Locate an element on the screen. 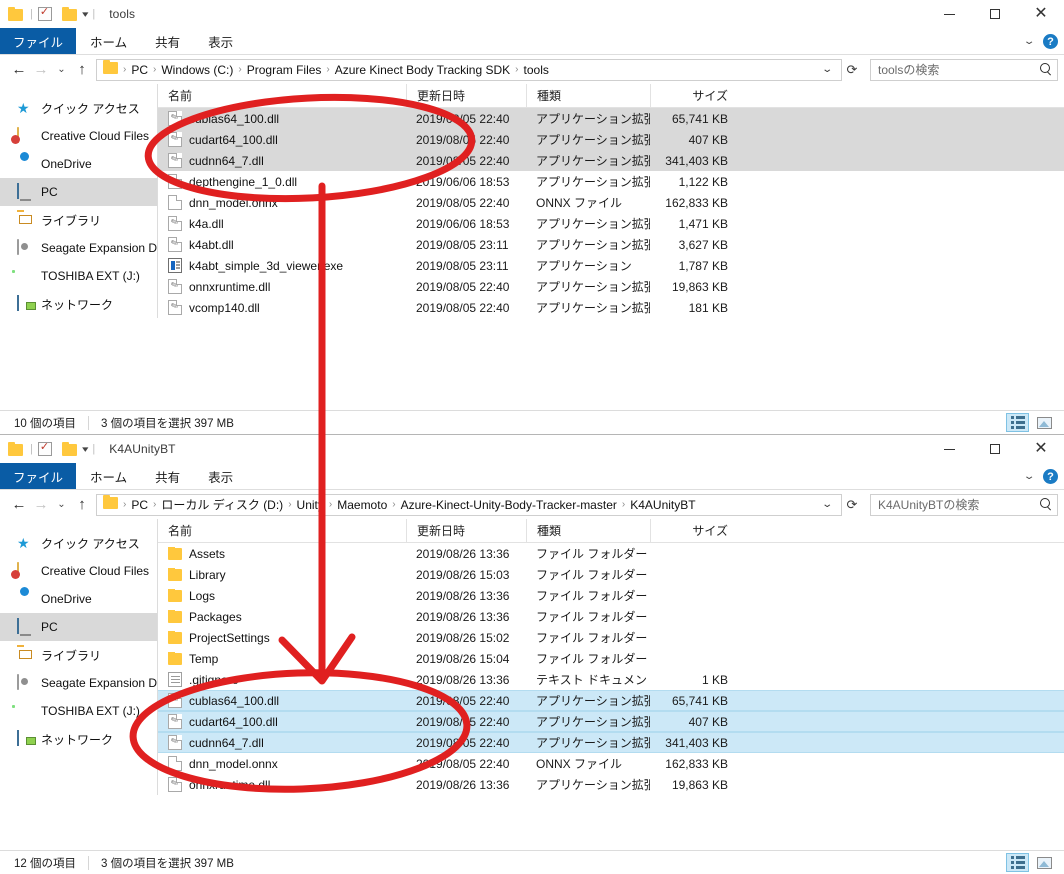 The image size is (1064, 874). breadcrumb-item-3: Maemoto is located at coordinates (362, 505).